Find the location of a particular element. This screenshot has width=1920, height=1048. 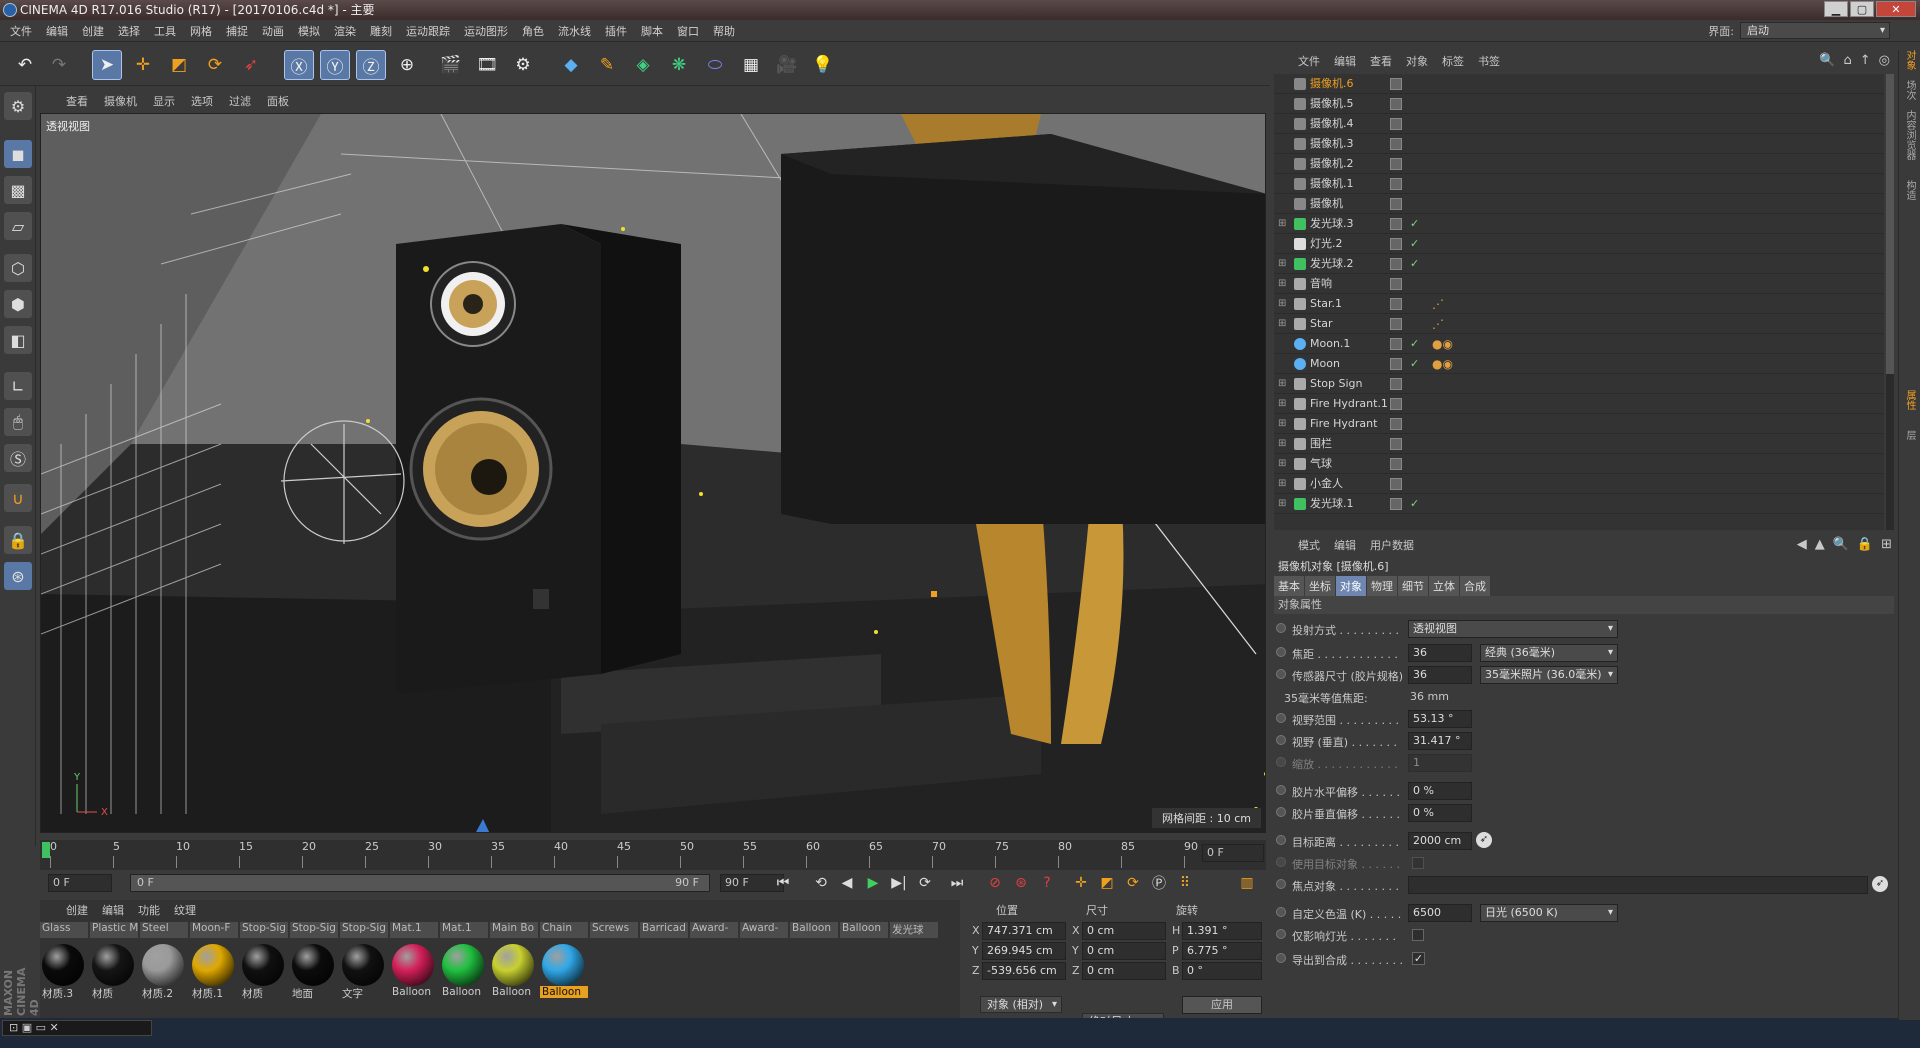

record-active-icon: ⊘ is located at coordinates (995, 883).